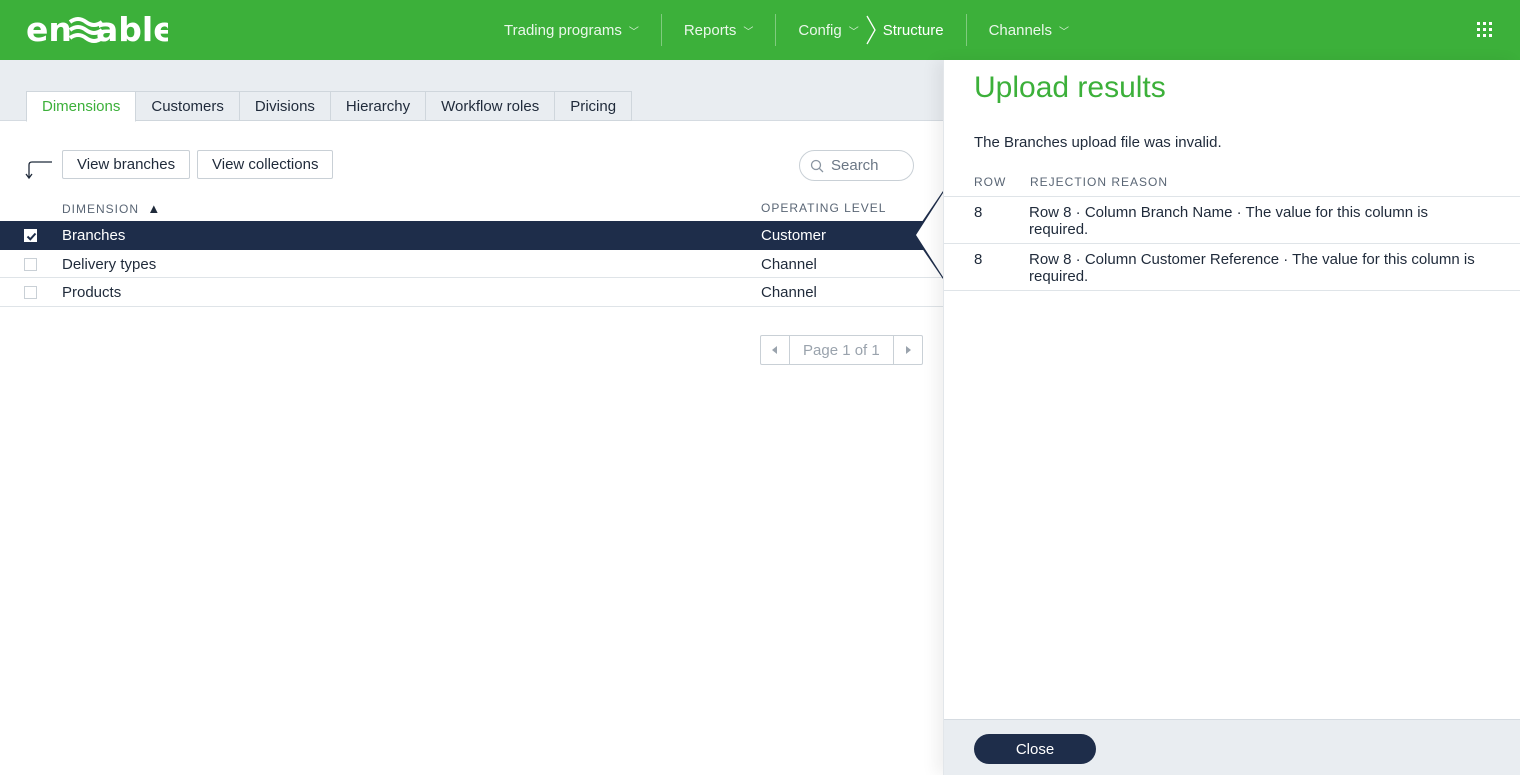  What do you see at coordinates (285, 106) in the screenshot?
I see `tab-divisions: Divisions` at bounding box center [285, 106].